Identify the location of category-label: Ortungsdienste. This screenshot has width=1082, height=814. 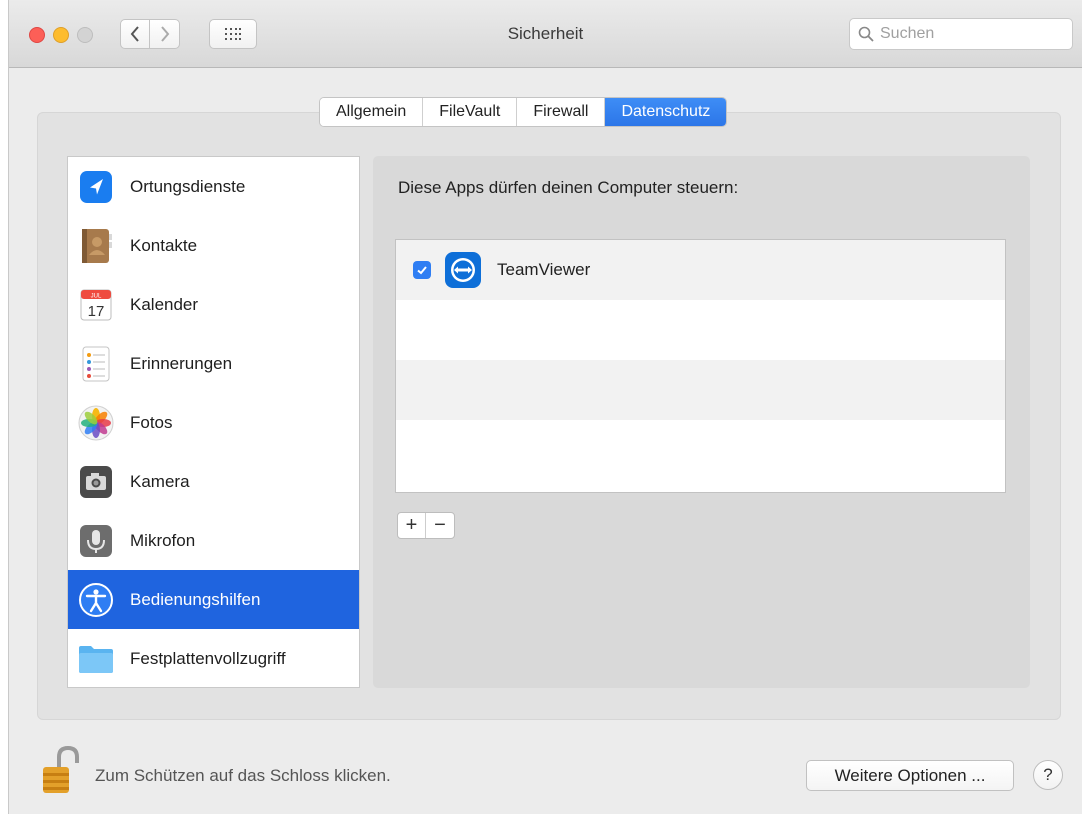
(188, 186).